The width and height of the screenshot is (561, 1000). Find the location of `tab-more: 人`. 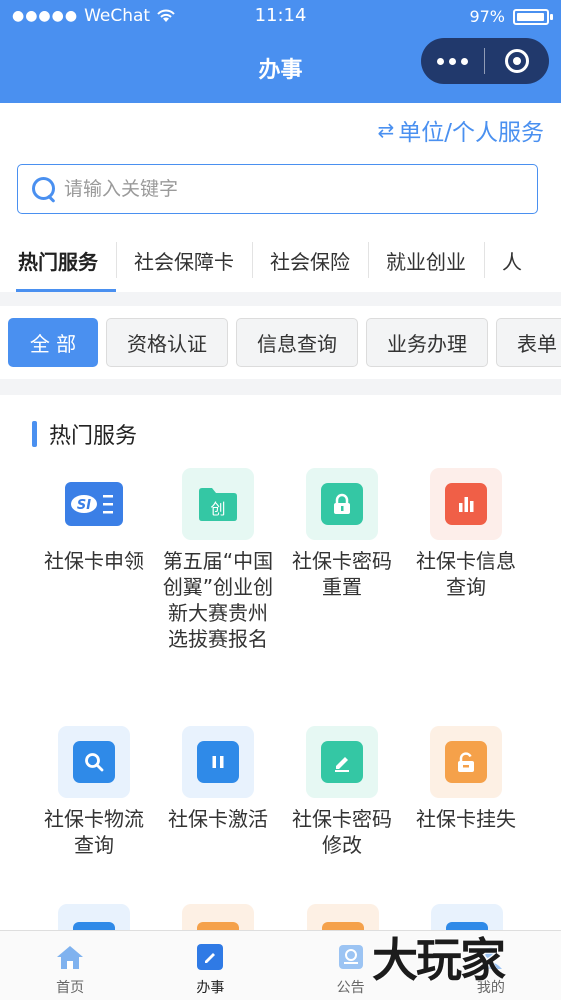

tab-more: 人 is located at coordinates (512, 260).